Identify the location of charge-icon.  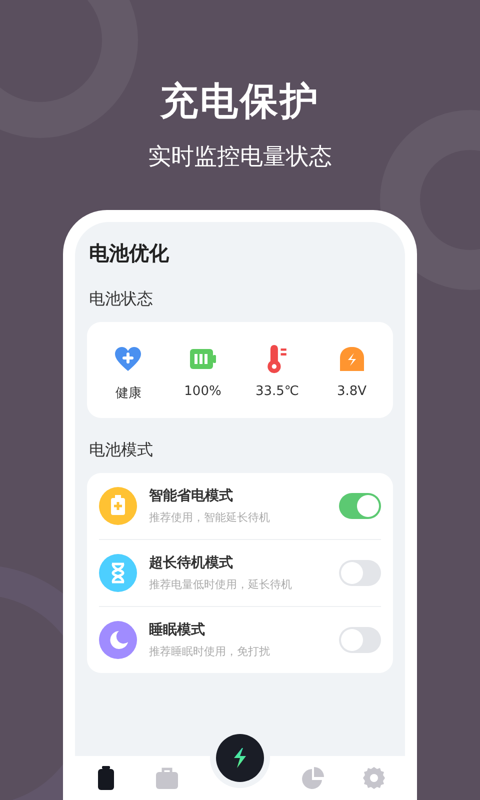
(351, 359).